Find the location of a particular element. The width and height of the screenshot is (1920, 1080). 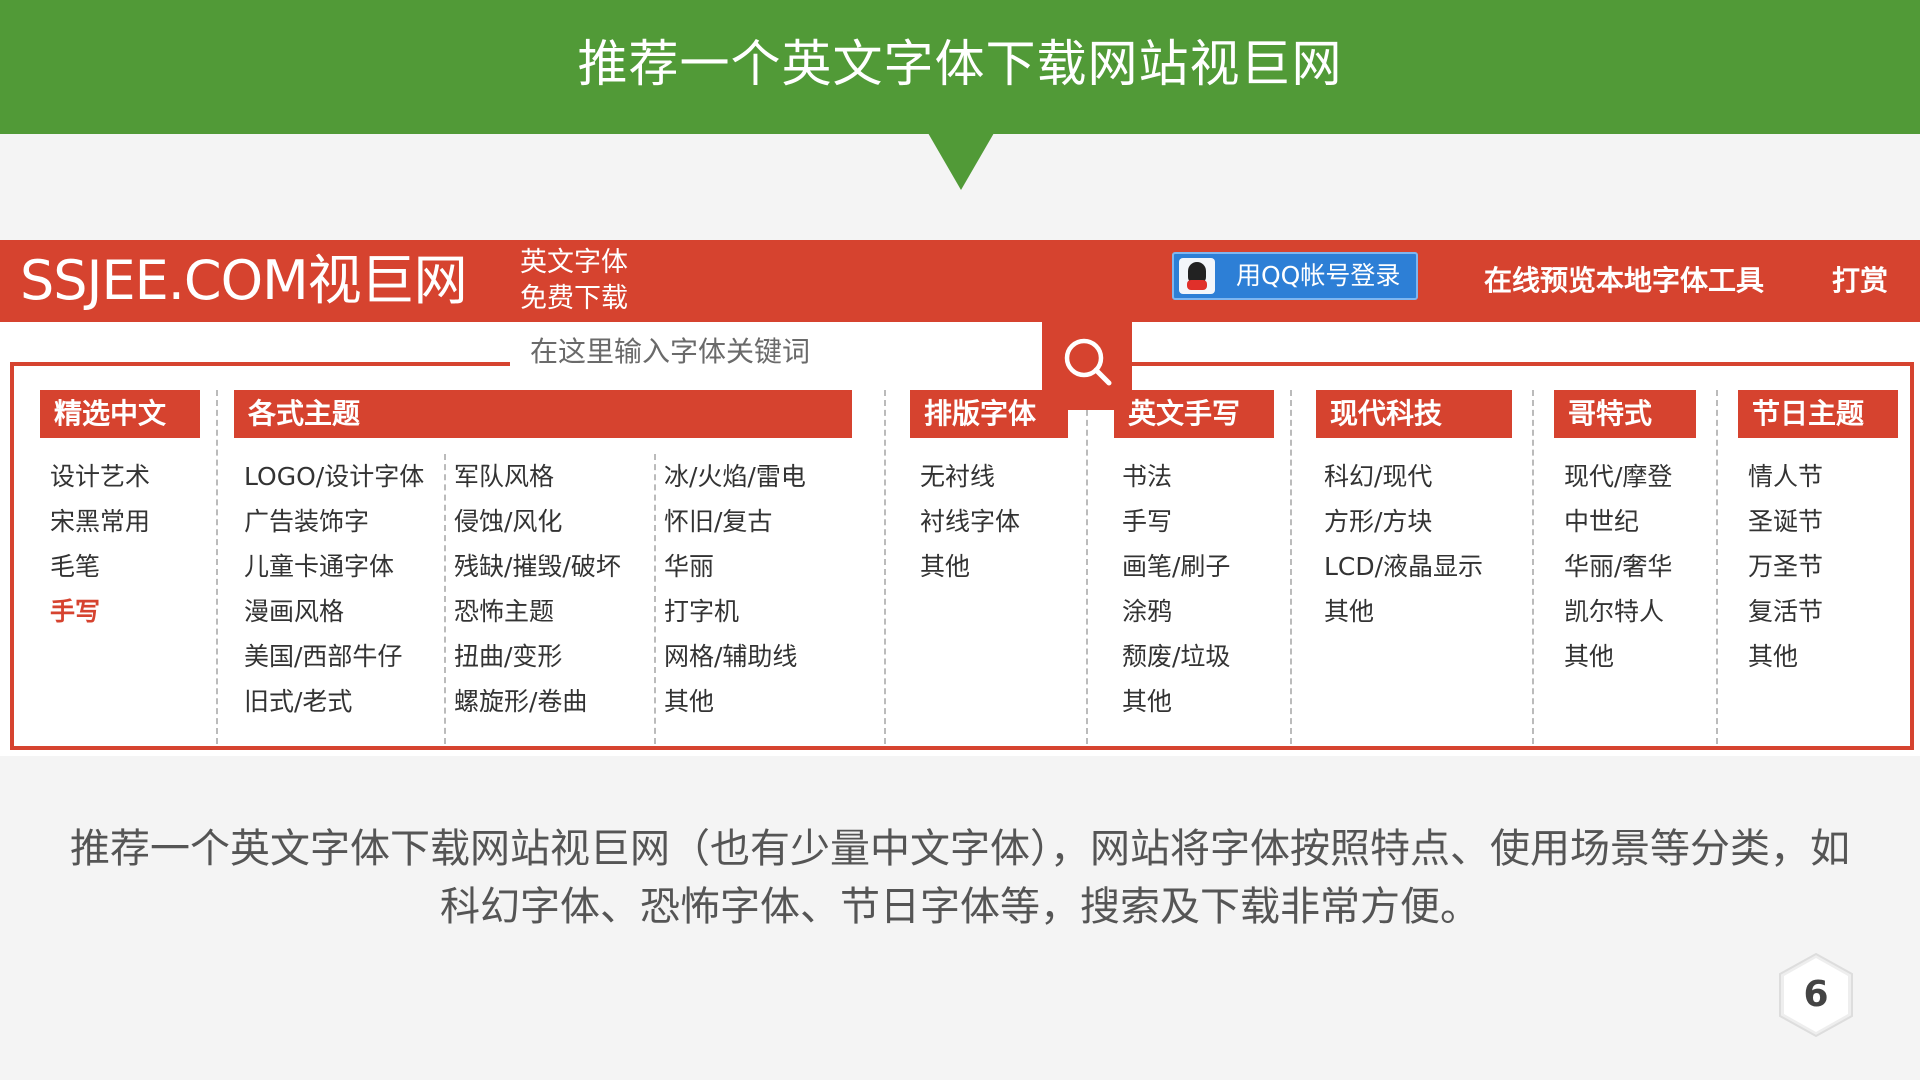

search-icon is located at coordinates (1088, 362).